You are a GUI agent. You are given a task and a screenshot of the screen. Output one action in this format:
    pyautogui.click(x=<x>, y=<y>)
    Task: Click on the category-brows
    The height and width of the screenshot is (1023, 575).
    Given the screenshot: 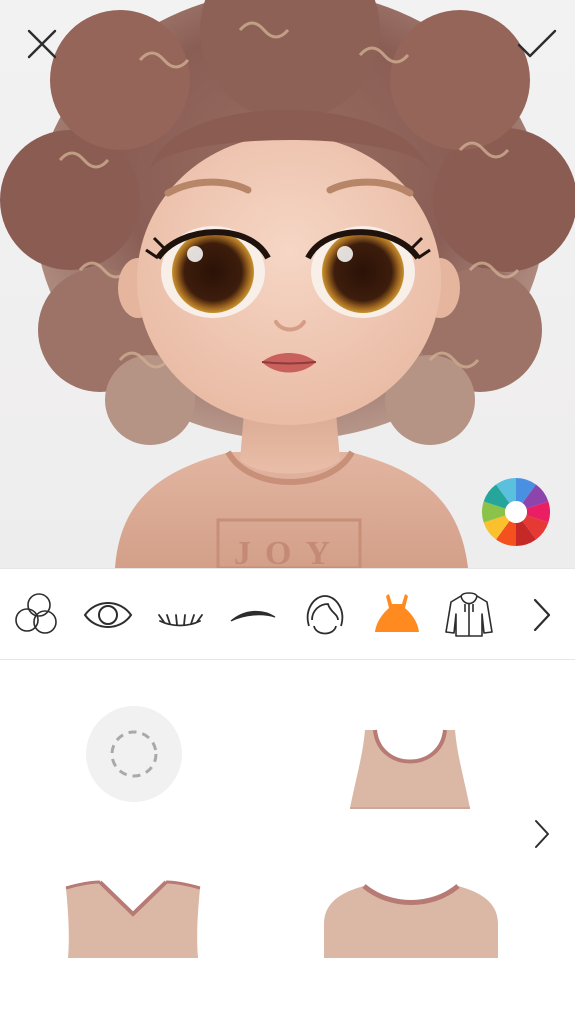 What is the action you would take?
    pyautogui.click(x=253, y=615)
    